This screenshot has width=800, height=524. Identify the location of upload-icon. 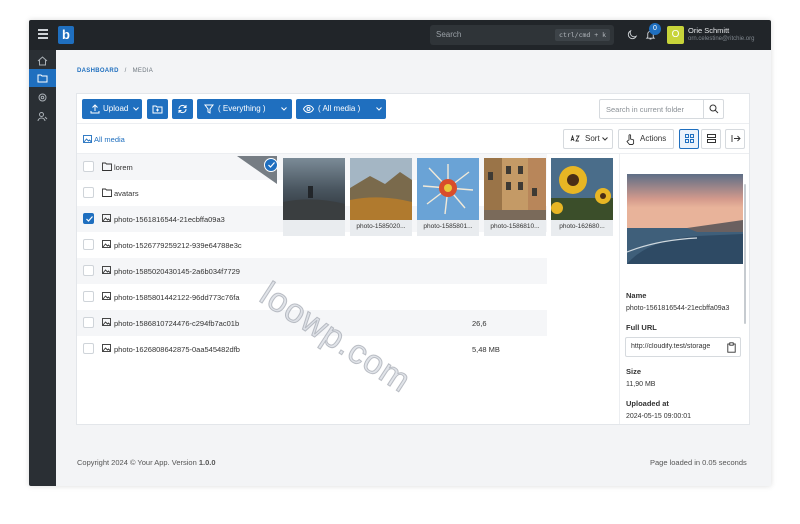
(95, 109).